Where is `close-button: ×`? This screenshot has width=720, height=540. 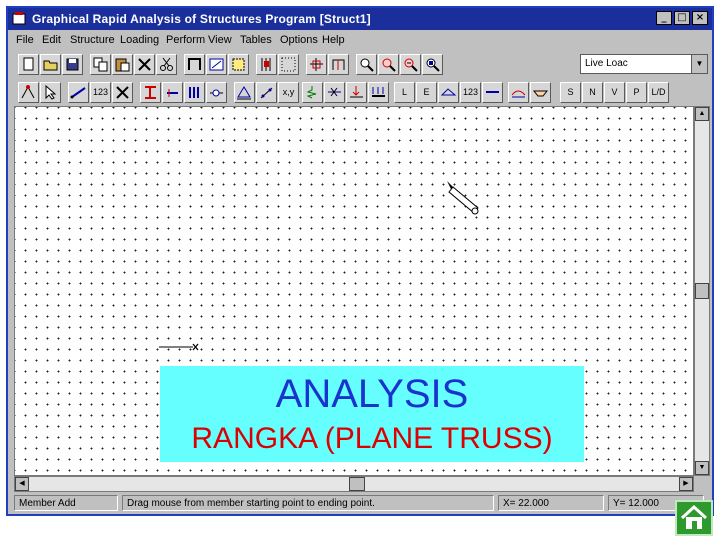 close-button: × is located at coordinates (700, 18).